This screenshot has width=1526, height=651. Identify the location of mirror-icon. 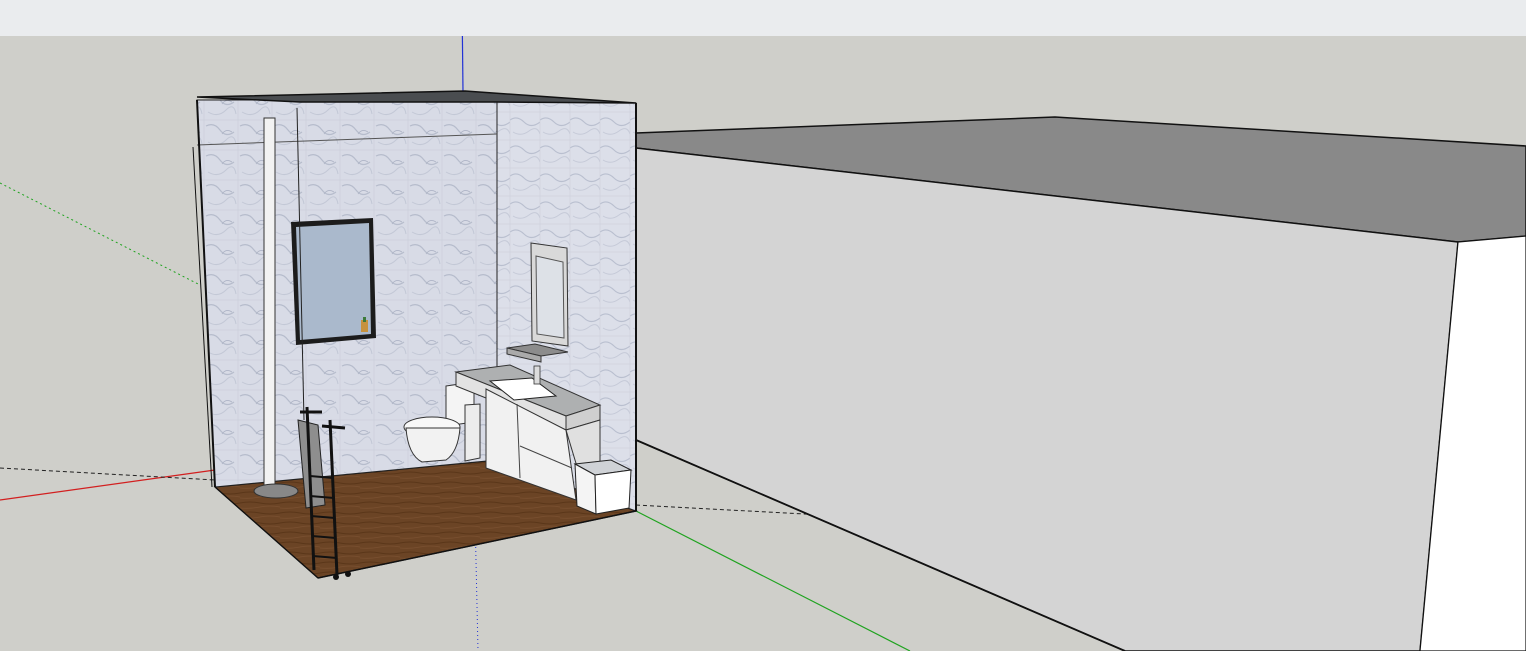
(549, 294).